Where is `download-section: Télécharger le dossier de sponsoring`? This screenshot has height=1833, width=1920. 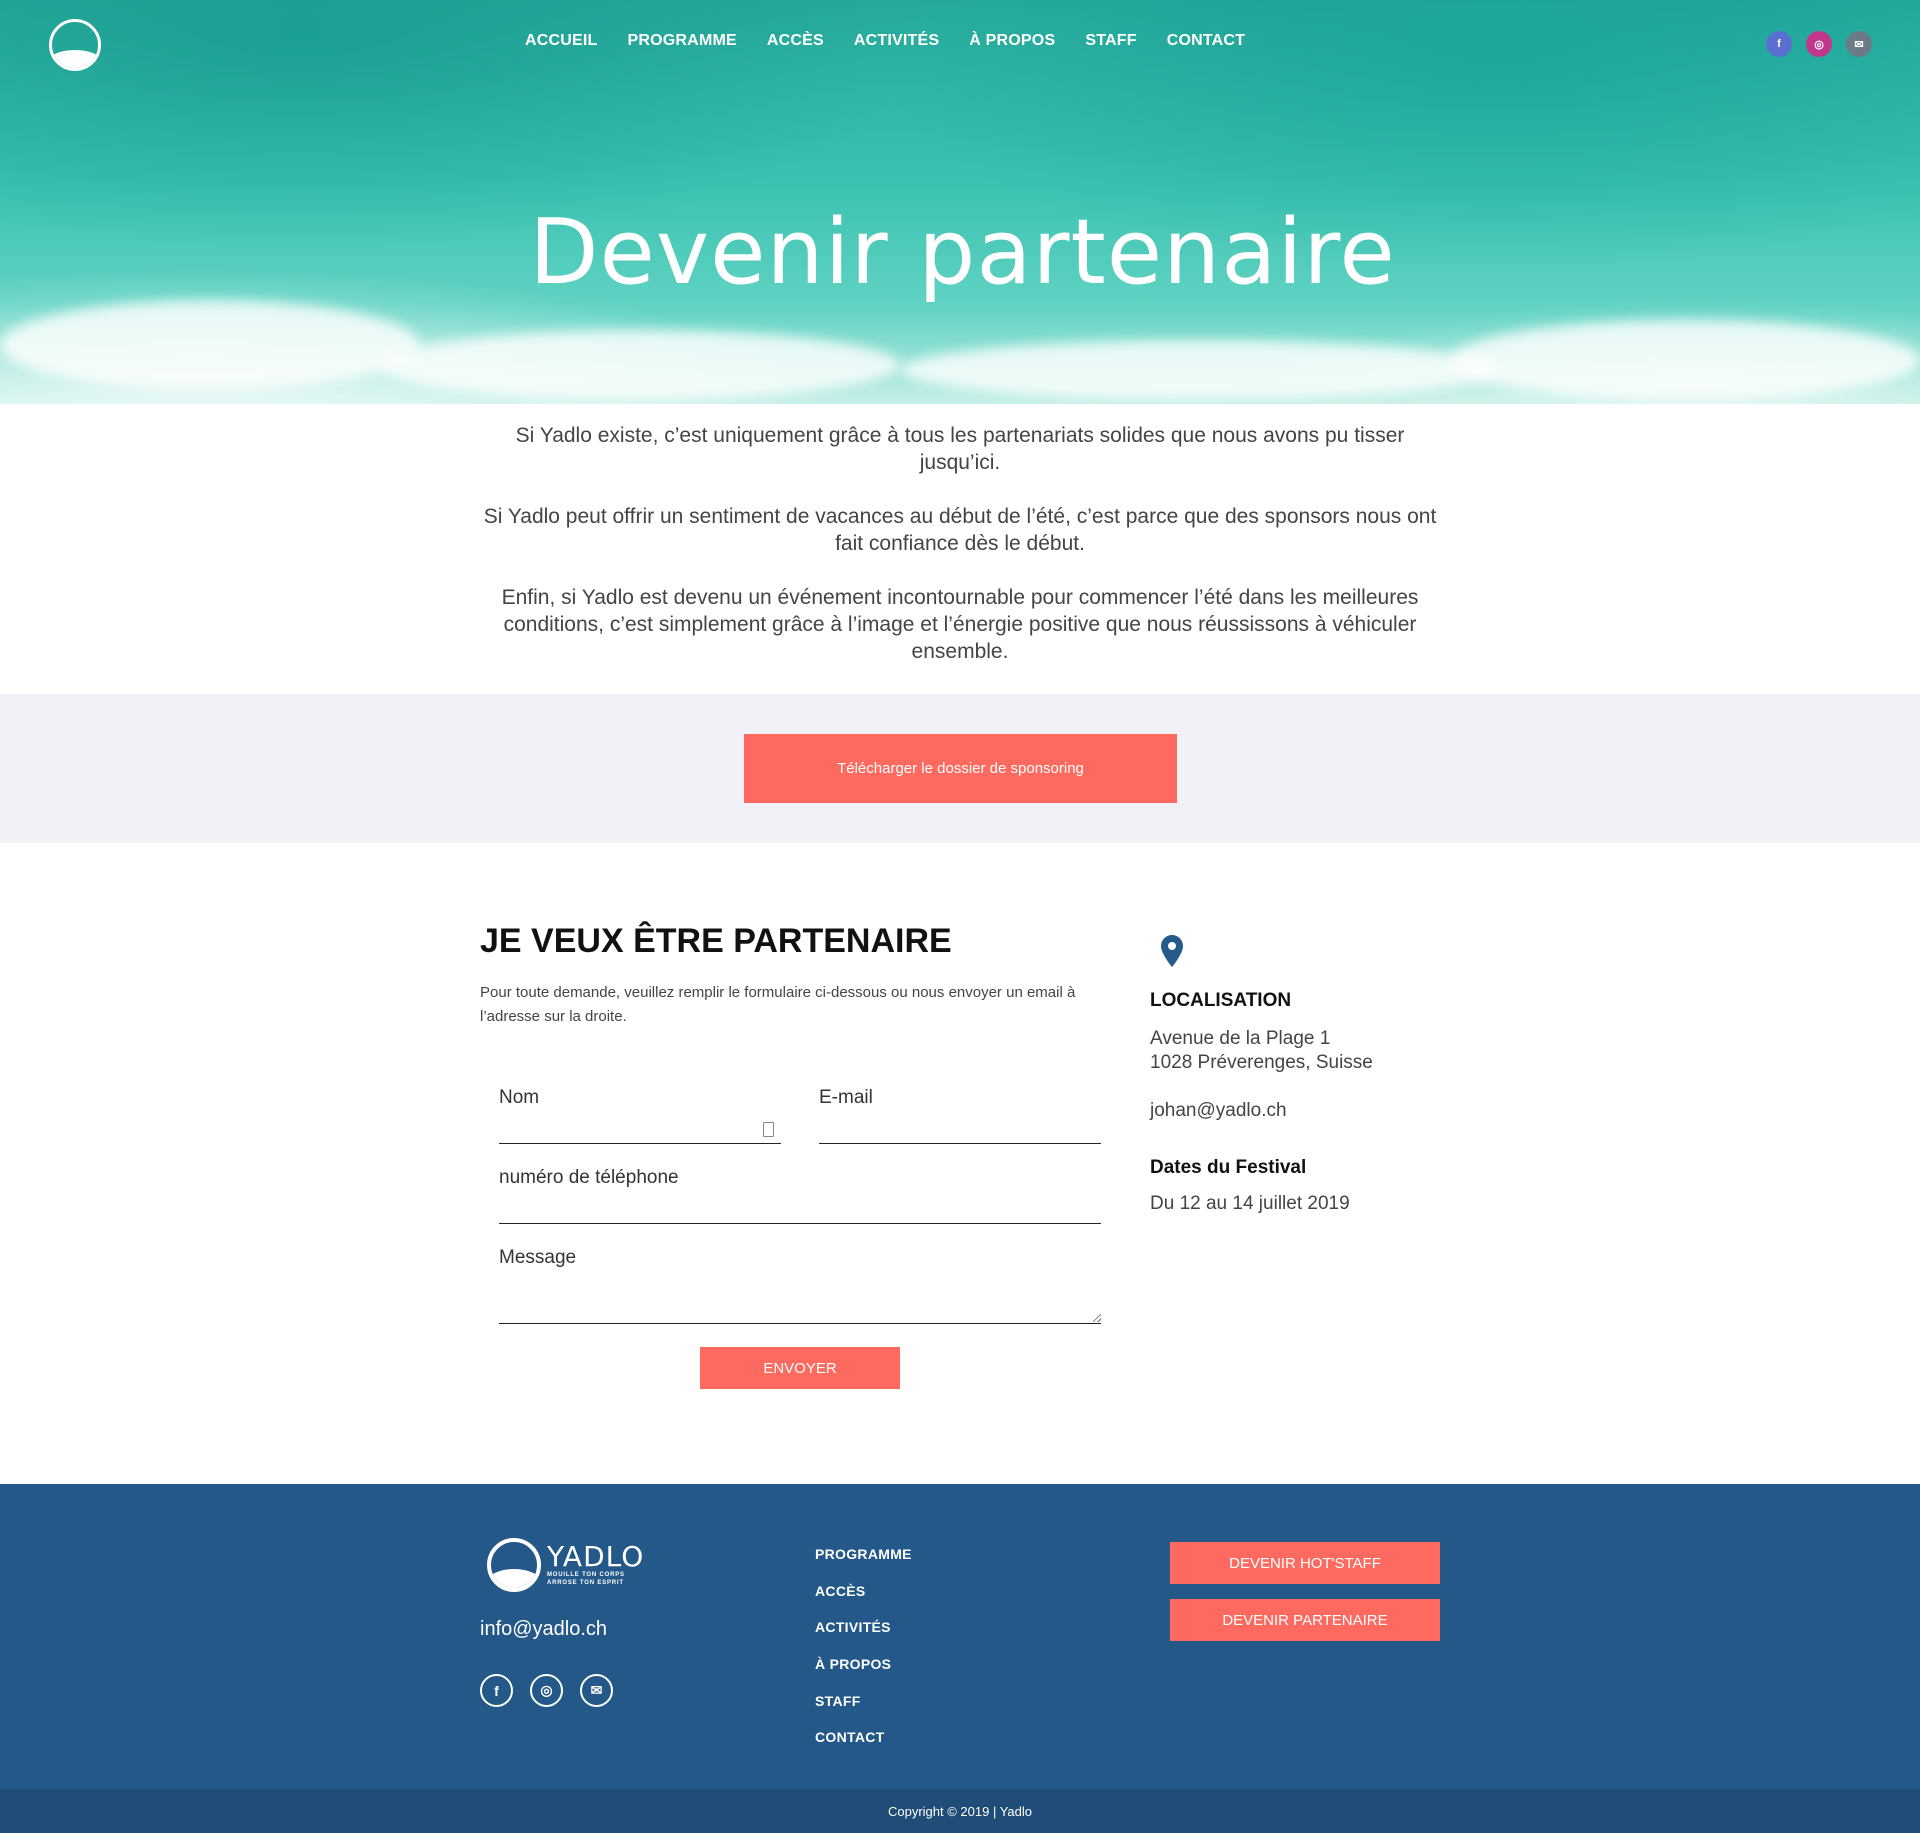 download-section: Télécharger le dossier de sponsoring is located at coordinates (960, 768).